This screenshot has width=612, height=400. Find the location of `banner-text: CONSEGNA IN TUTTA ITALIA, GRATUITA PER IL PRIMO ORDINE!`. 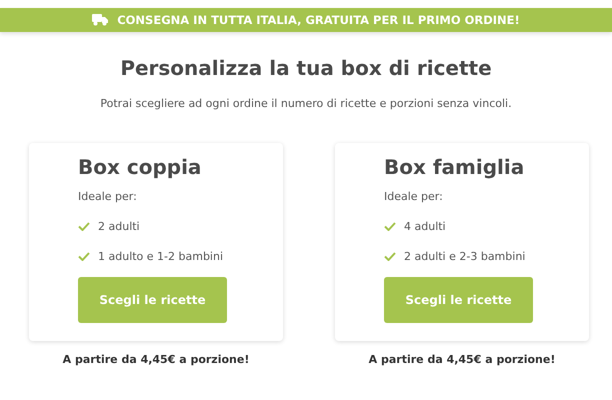

banner-text: CONSEGNA IN TUTTA ITALIA, GRATUITA PER IL PRIMO ORDINE! is located at coordinates (318, 20).